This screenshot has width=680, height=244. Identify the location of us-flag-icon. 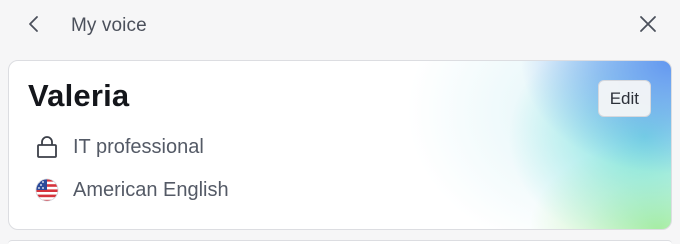
(47, 190).